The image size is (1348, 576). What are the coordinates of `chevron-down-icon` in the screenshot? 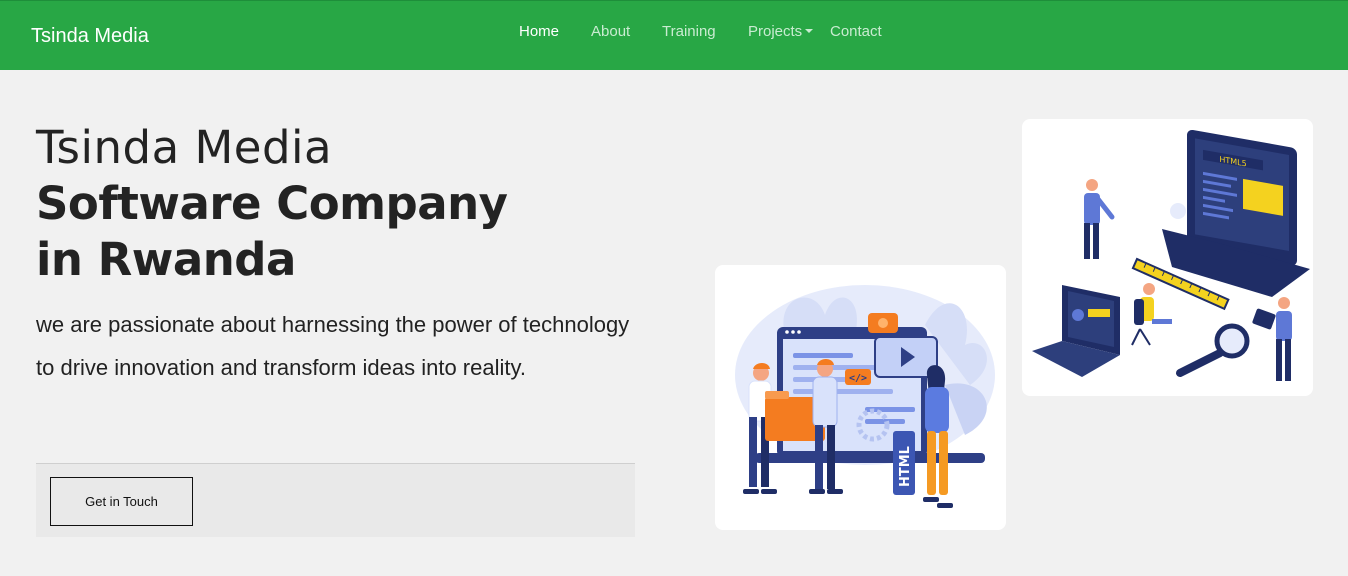 It's located at (809, 31).